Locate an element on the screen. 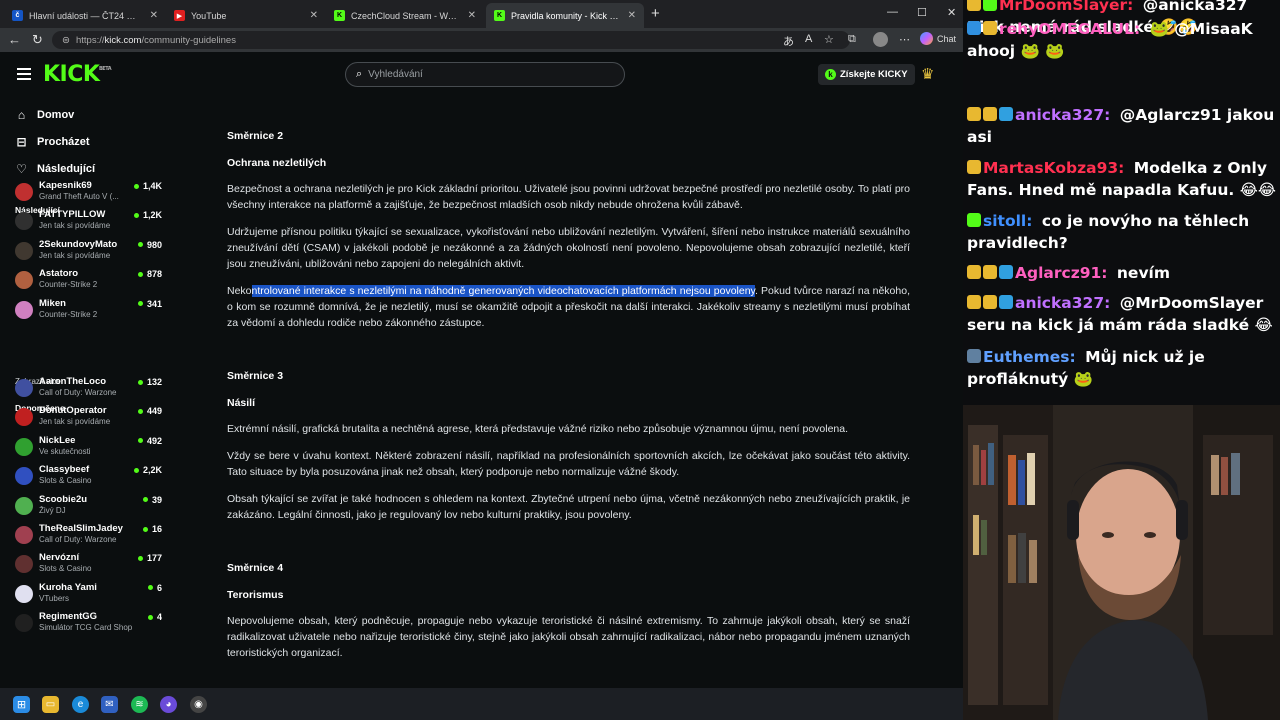  channel-name: FATTYPILLOW is located at coordinates (72, 215).